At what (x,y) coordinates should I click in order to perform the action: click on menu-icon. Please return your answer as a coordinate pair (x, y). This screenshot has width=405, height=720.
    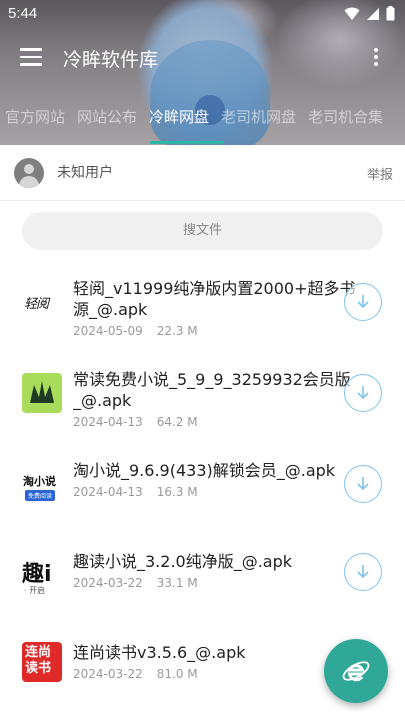
    Looking at the image, I should click on (31, 57).